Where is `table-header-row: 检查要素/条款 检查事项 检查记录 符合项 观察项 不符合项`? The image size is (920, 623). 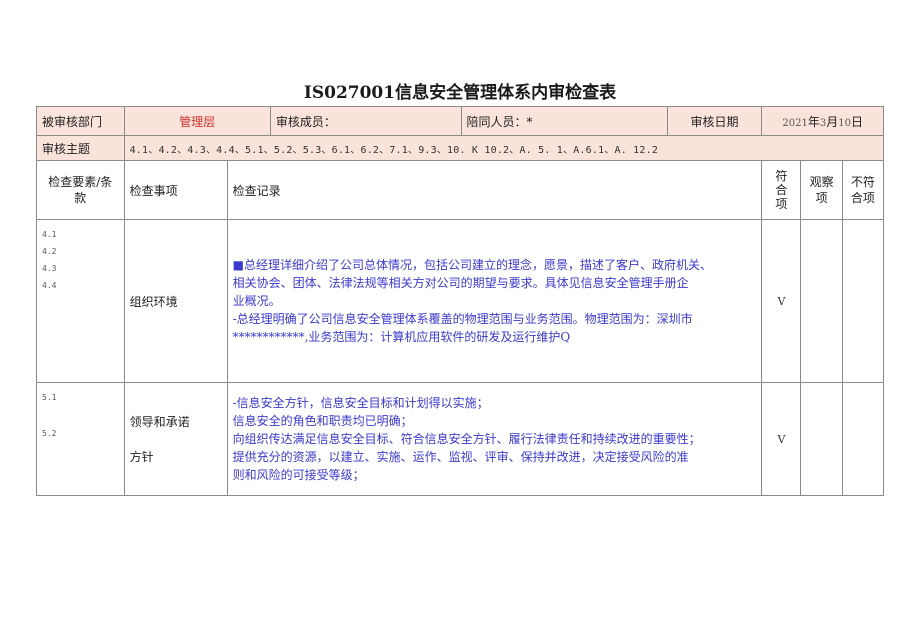 table-header-row: 检查要素/条款 检查事项 检查记录 符合项 观察项 不符合项 is located at coordinates (460, 190).